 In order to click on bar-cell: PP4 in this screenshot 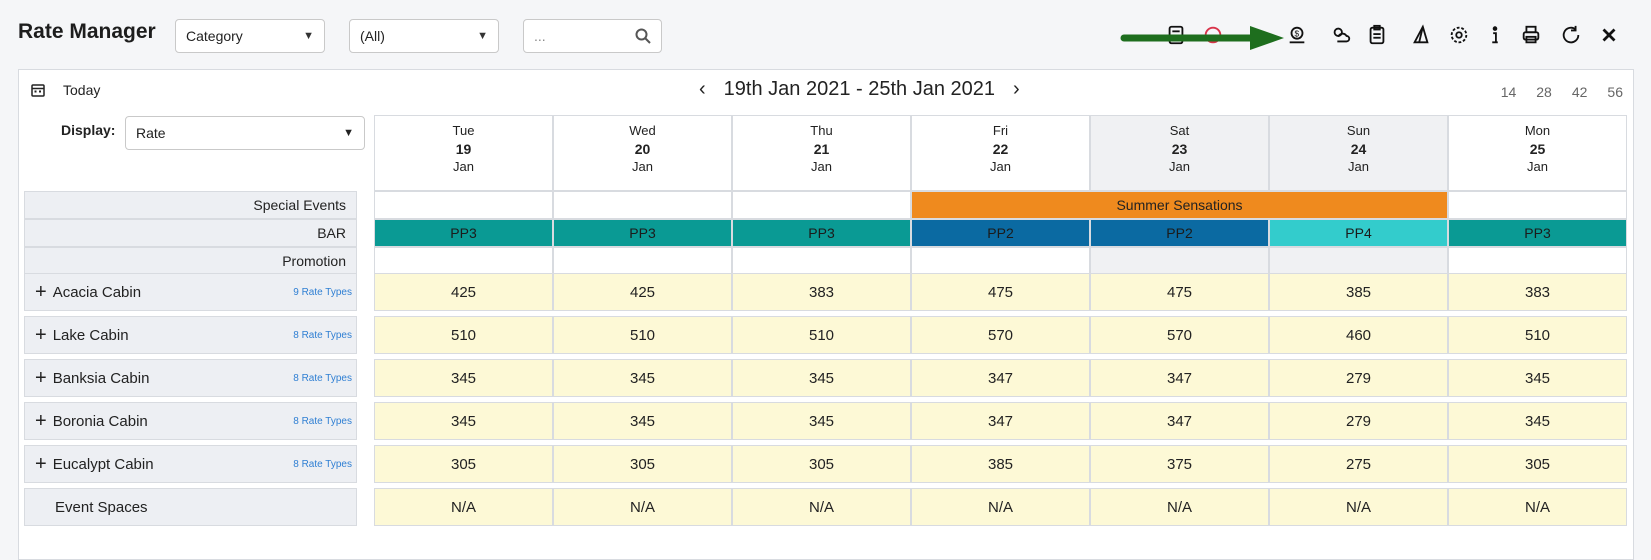, I will do `click(1358, 233)`.